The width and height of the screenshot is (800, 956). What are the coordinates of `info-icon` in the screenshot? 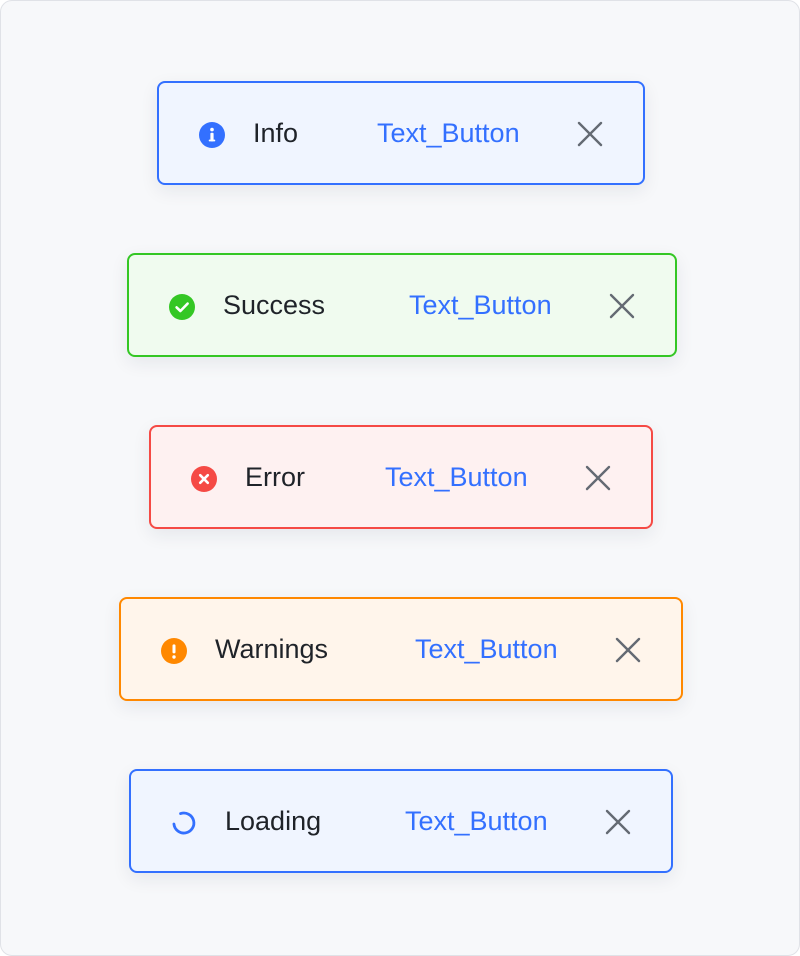 It's located at (212, 135).